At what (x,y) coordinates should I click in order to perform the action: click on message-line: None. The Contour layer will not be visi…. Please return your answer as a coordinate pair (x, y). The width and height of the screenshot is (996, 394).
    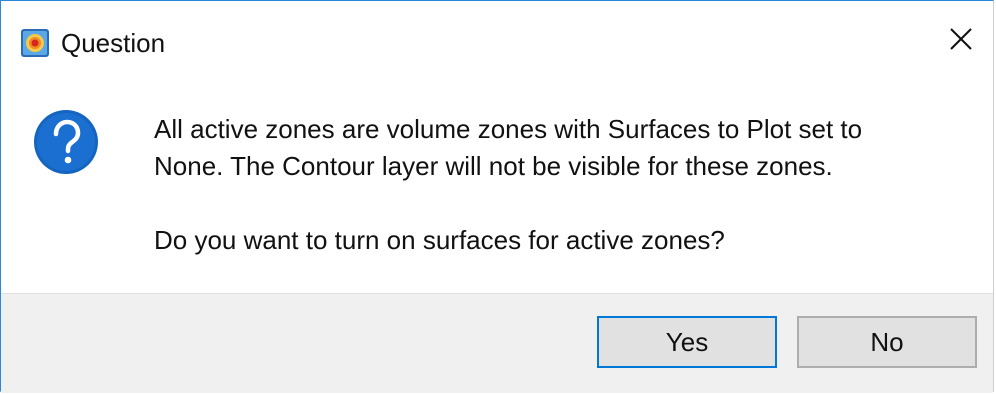
    Looking at the image, I should click on (493, 166).